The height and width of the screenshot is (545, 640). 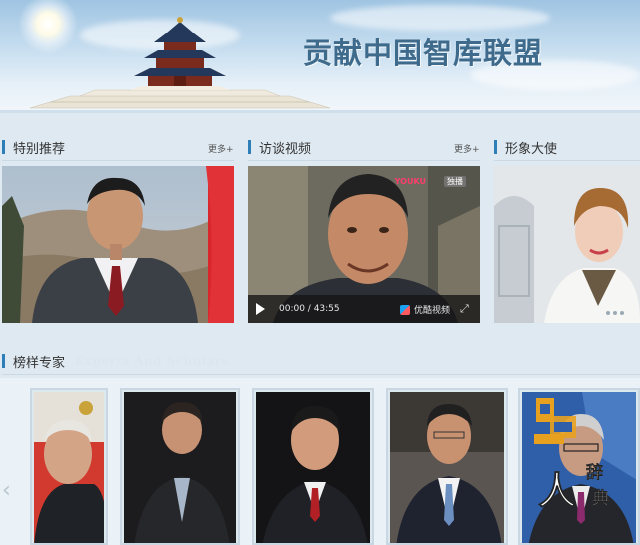 What do you see at coordinates (364, 244) in the screenshot?
I see `interview-video-player: YOUKU 独播 00:00 / 43:55 优酷视频 ⤢` at bounding box center [364, 244].